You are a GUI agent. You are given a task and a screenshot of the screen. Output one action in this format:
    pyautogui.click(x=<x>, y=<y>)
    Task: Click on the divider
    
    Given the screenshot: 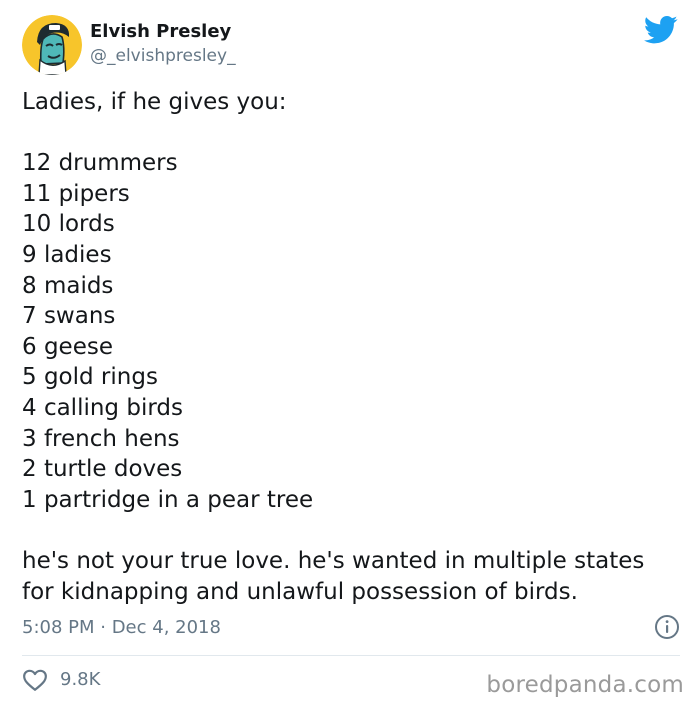 What is the action you would take?
    pyautogui.click(x=351, y=655)
    